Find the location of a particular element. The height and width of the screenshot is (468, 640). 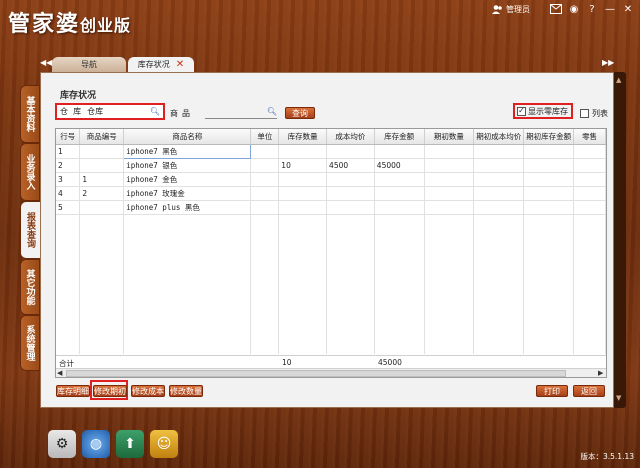

edit-cost-button: 修改成本 is located at coordinates (148, 391).